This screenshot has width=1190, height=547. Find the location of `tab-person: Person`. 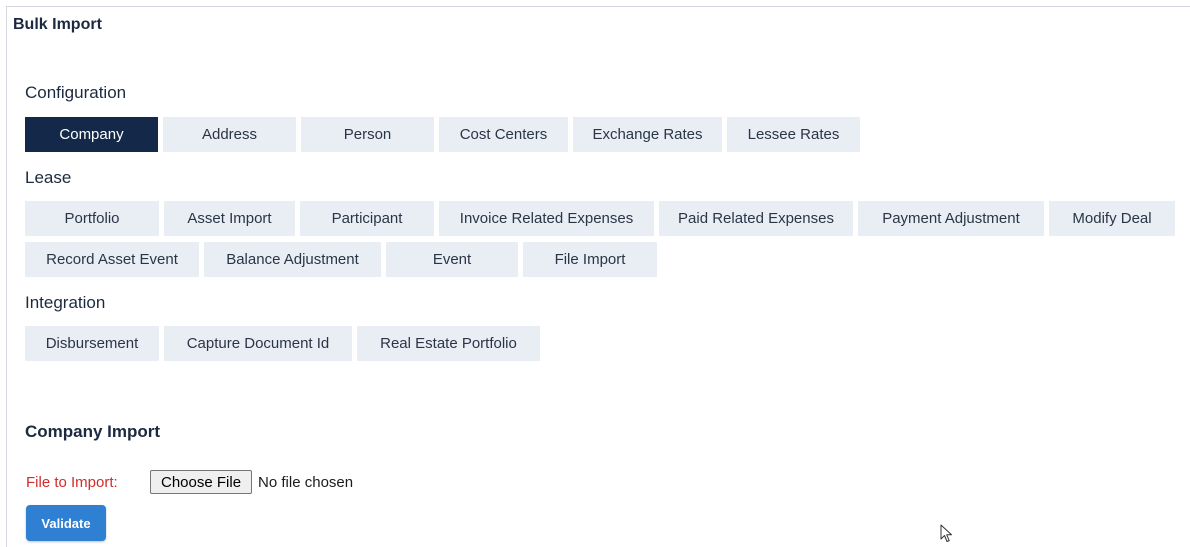

tab-person: Person is located at coordinates (367, 134).